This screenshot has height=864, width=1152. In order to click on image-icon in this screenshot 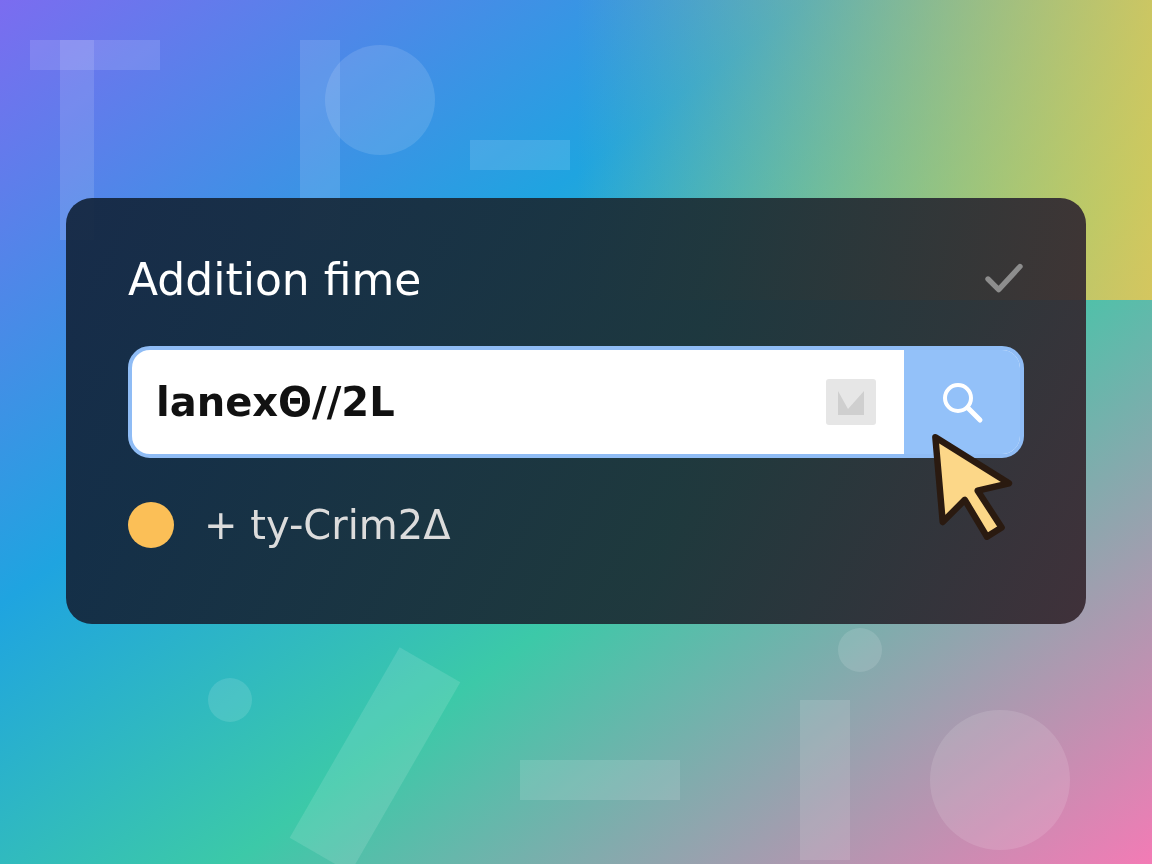, I will do `click(851, 402)`.